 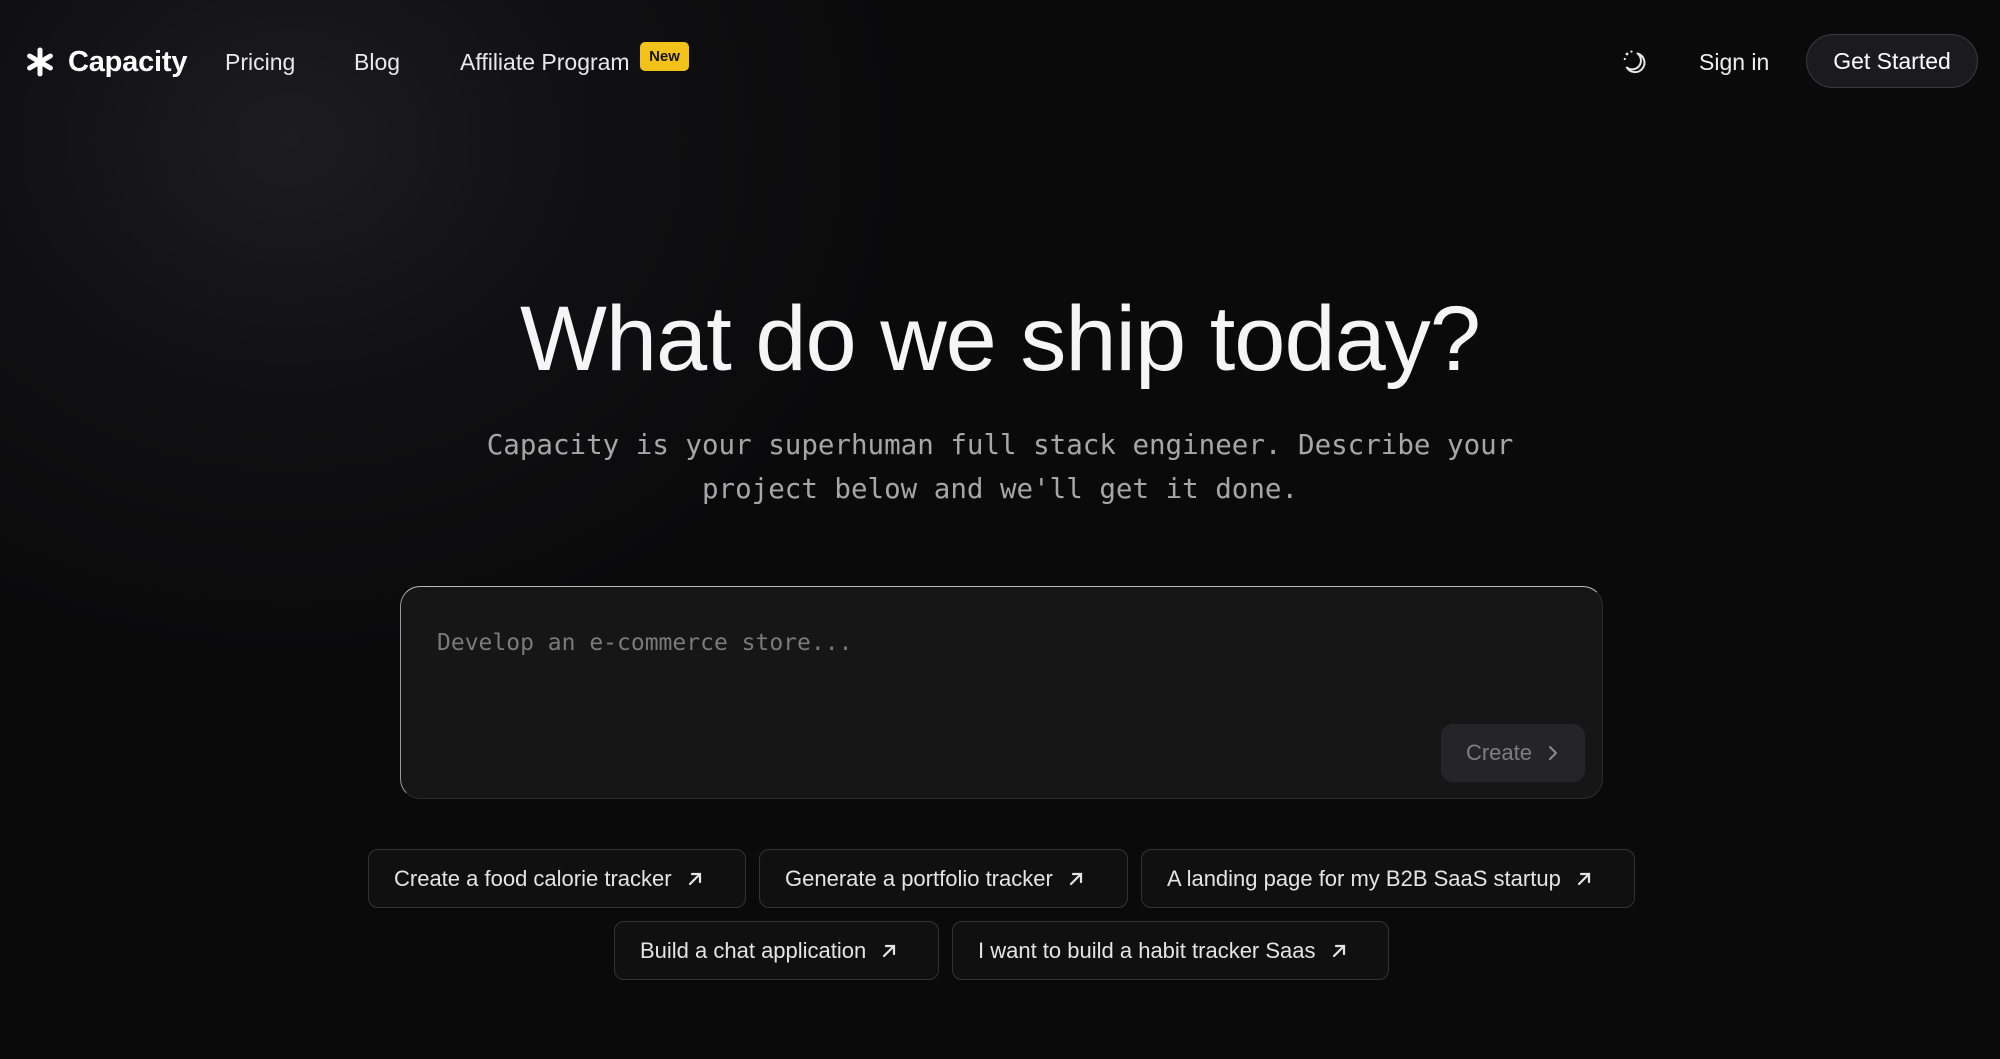 I want to click on asterisk-logo-icon, so click(x=40, y=62).